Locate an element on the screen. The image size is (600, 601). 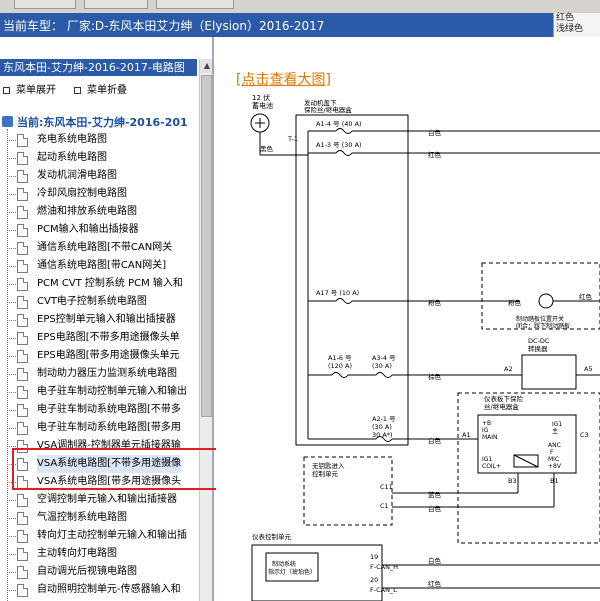
header-right-panel: 红色 浅绿色 is located at coordinates (576, 25).